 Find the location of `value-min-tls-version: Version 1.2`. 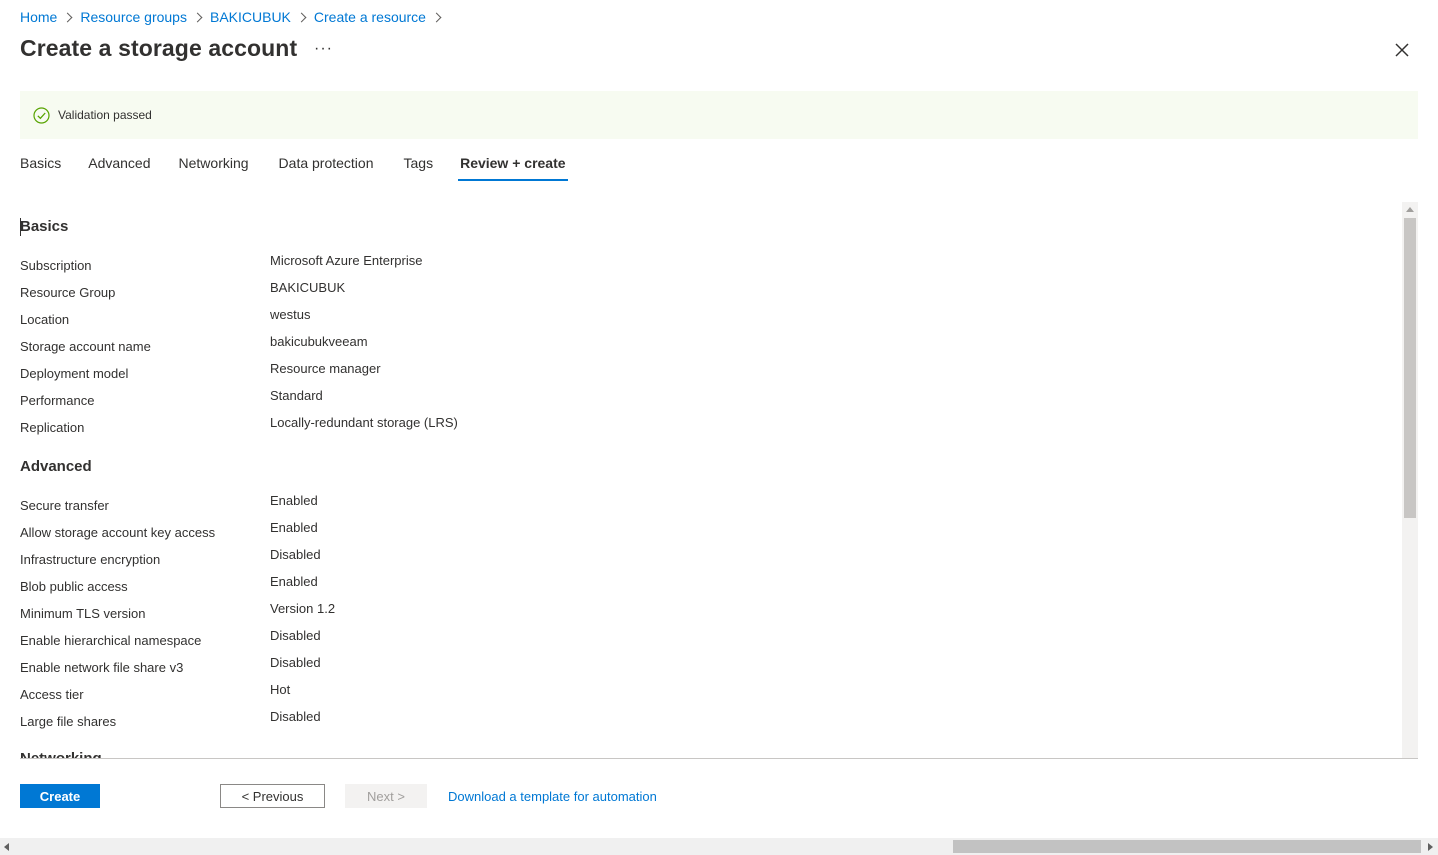

value-min-tls-version: Version 1.2 is located at coordinates (303, 608).